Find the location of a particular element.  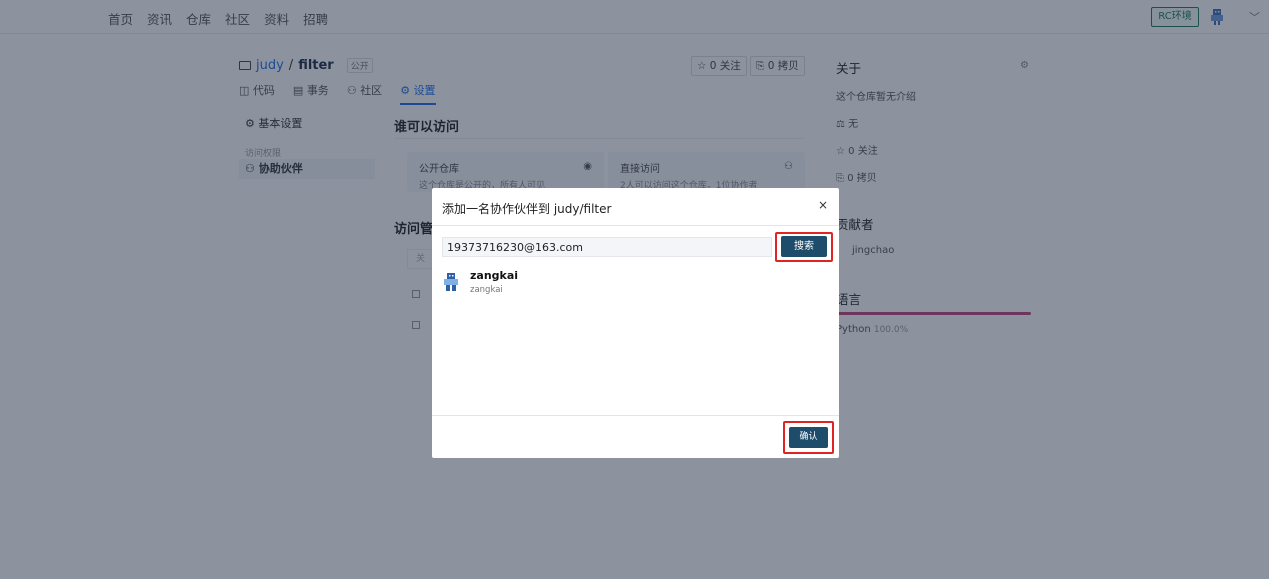

dialog-header: 添加一名协作伙伴到 judy/filter × is located at coordinates (635, 207).